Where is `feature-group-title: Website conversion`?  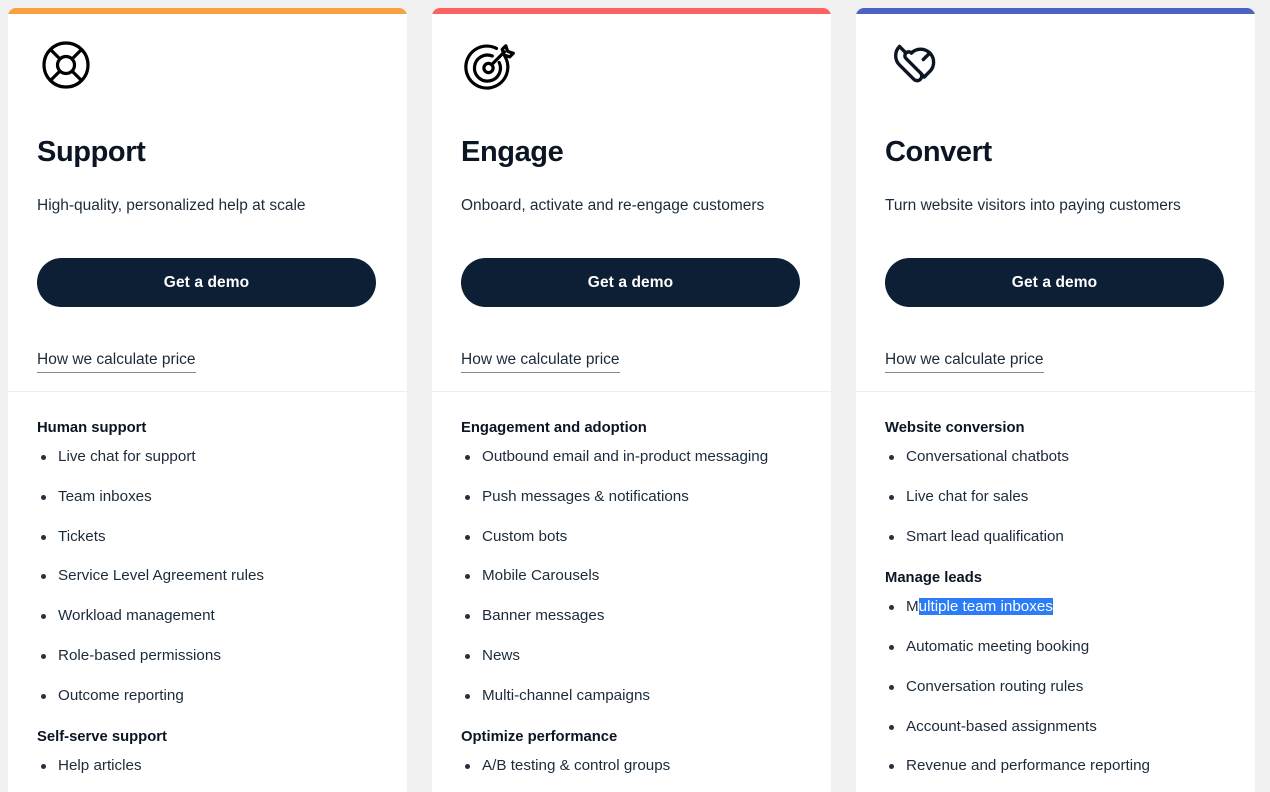 feature-group-title: Website conversion is located at coordinates (955, 428).